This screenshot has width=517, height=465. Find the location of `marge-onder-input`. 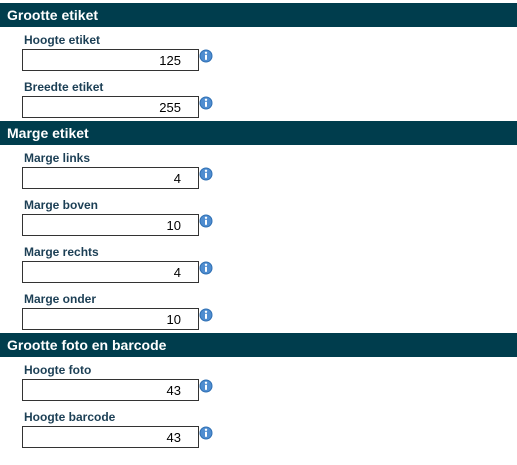

marge-onder-input is located at coordinates (110, 319).